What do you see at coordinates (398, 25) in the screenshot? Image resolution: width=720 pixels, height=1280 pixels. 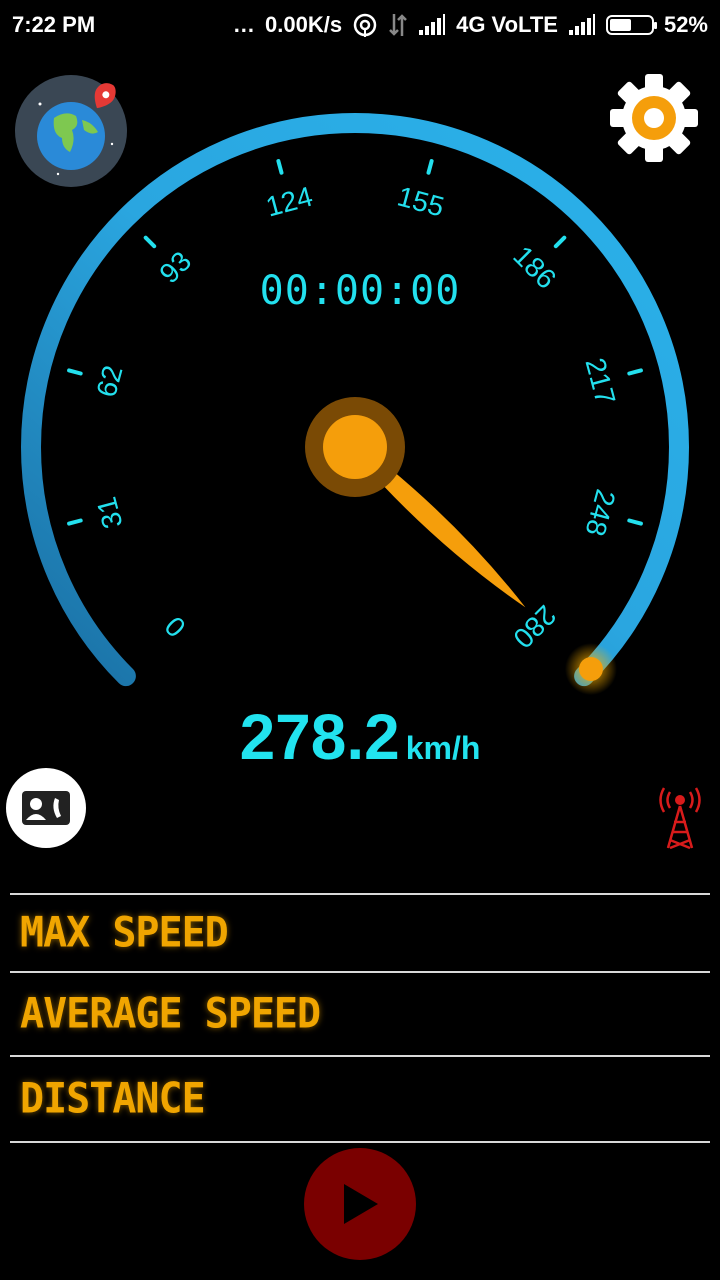 I see `data-transfer-icon` at bounding box center [398, 25].